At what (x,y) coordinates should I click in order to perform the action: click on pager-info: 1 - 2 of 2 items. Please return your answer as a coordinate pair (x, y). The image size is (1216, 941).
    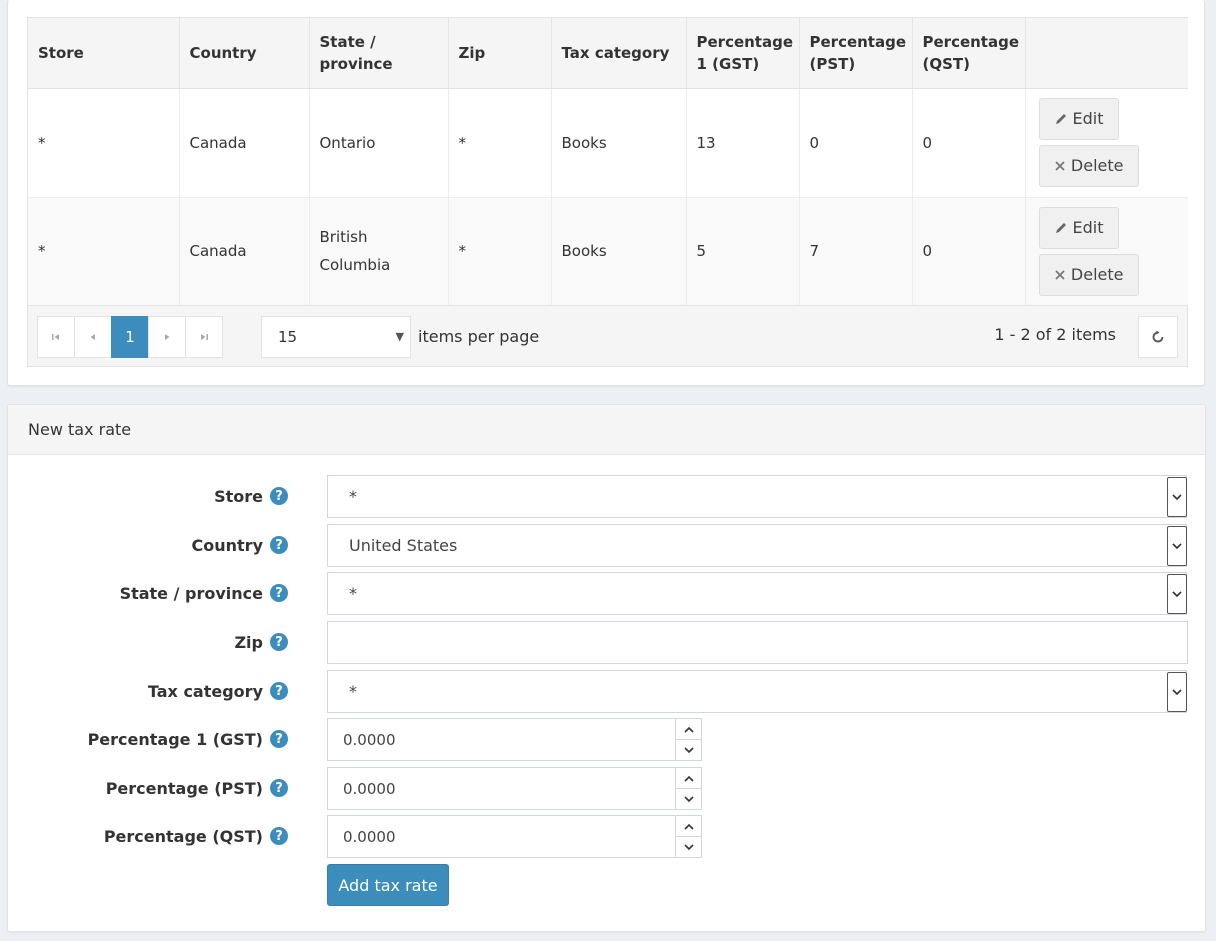
    Looking at the image, I should click on (1055, 334).